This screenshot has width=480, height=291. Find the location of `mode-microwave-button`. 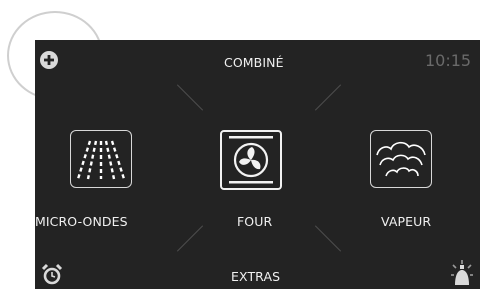

mode-microwave-button is located at coordinates (101, 159).